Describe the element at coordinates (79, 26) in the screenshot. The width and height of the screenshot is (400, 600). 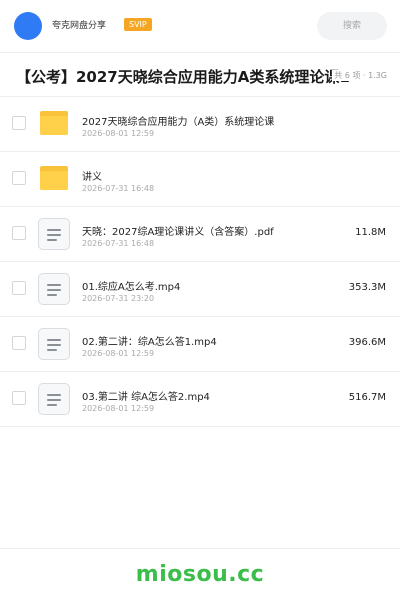
I see `share-owner-name: 夸克网盘分享` at that location.